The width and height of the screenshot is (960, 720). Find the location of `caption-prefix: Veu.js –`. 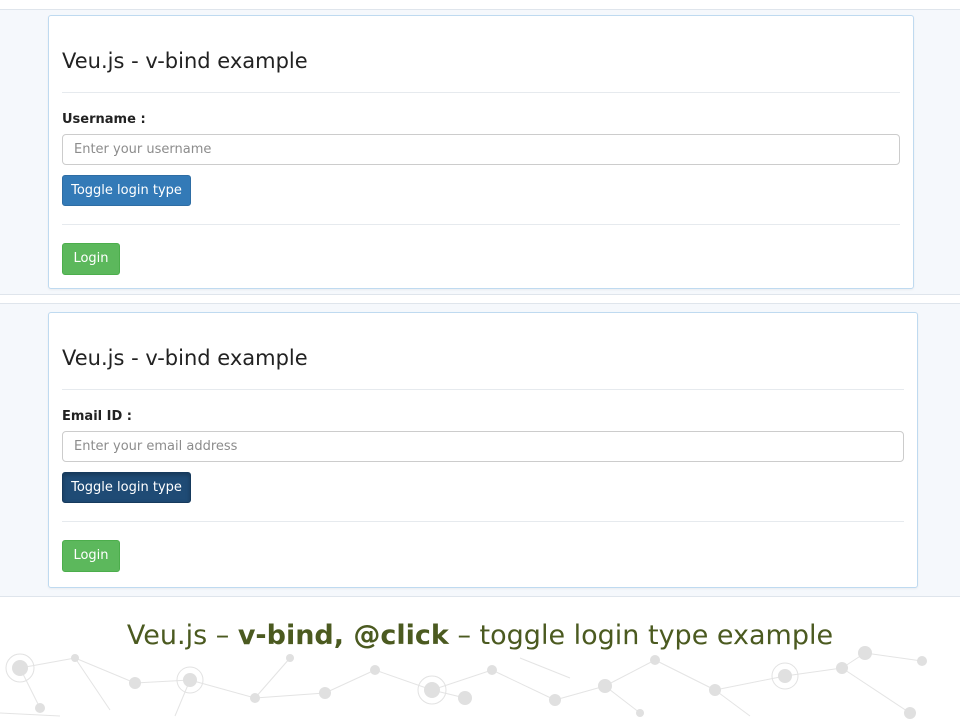

caption-prefix: Veu.js – is located at coordinates (182, 635).